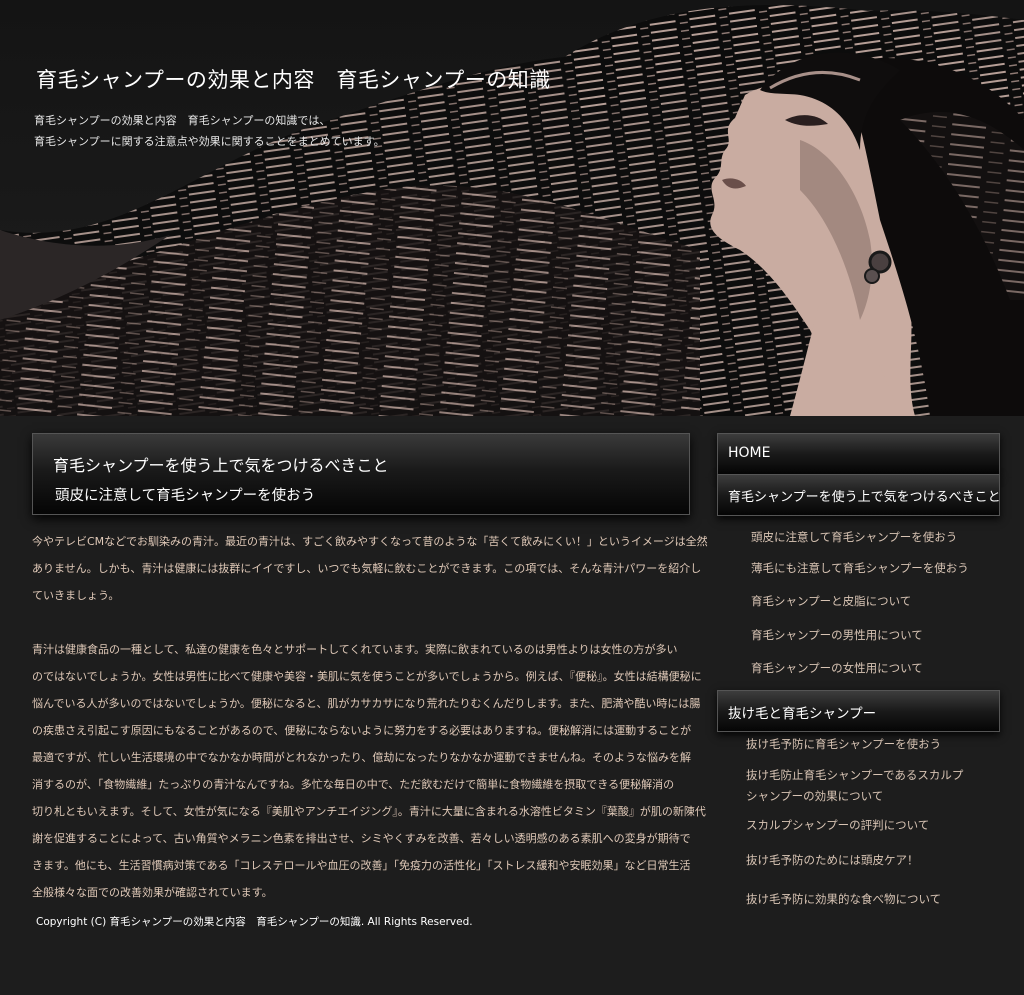 This screenshot has height=995, width=1024. Describe the element at coordinates (831, 601) in the screenshot. I see `sidebar-link-sebum: 育毛シャンプーと皮脂について` at that location.